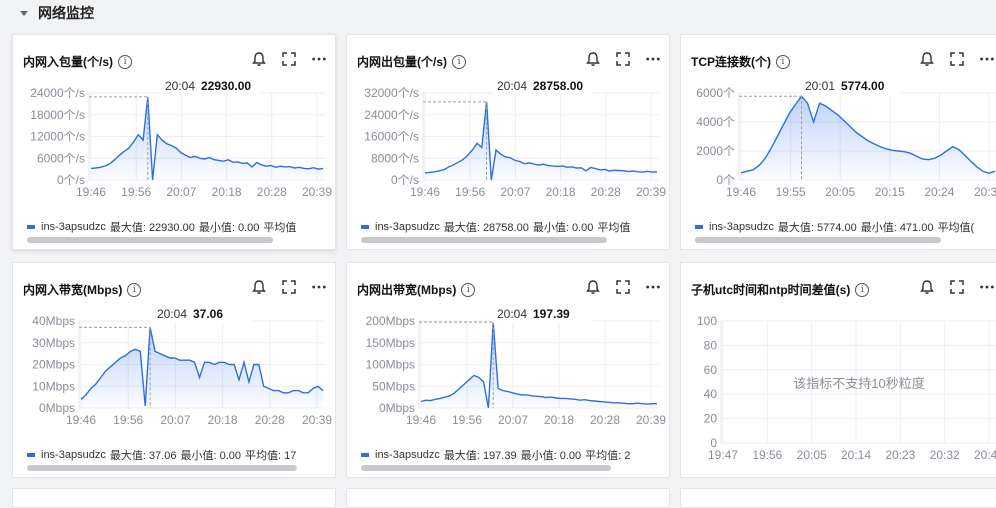  I want to click on y-tick-label: 2000个, so click(715, 151).